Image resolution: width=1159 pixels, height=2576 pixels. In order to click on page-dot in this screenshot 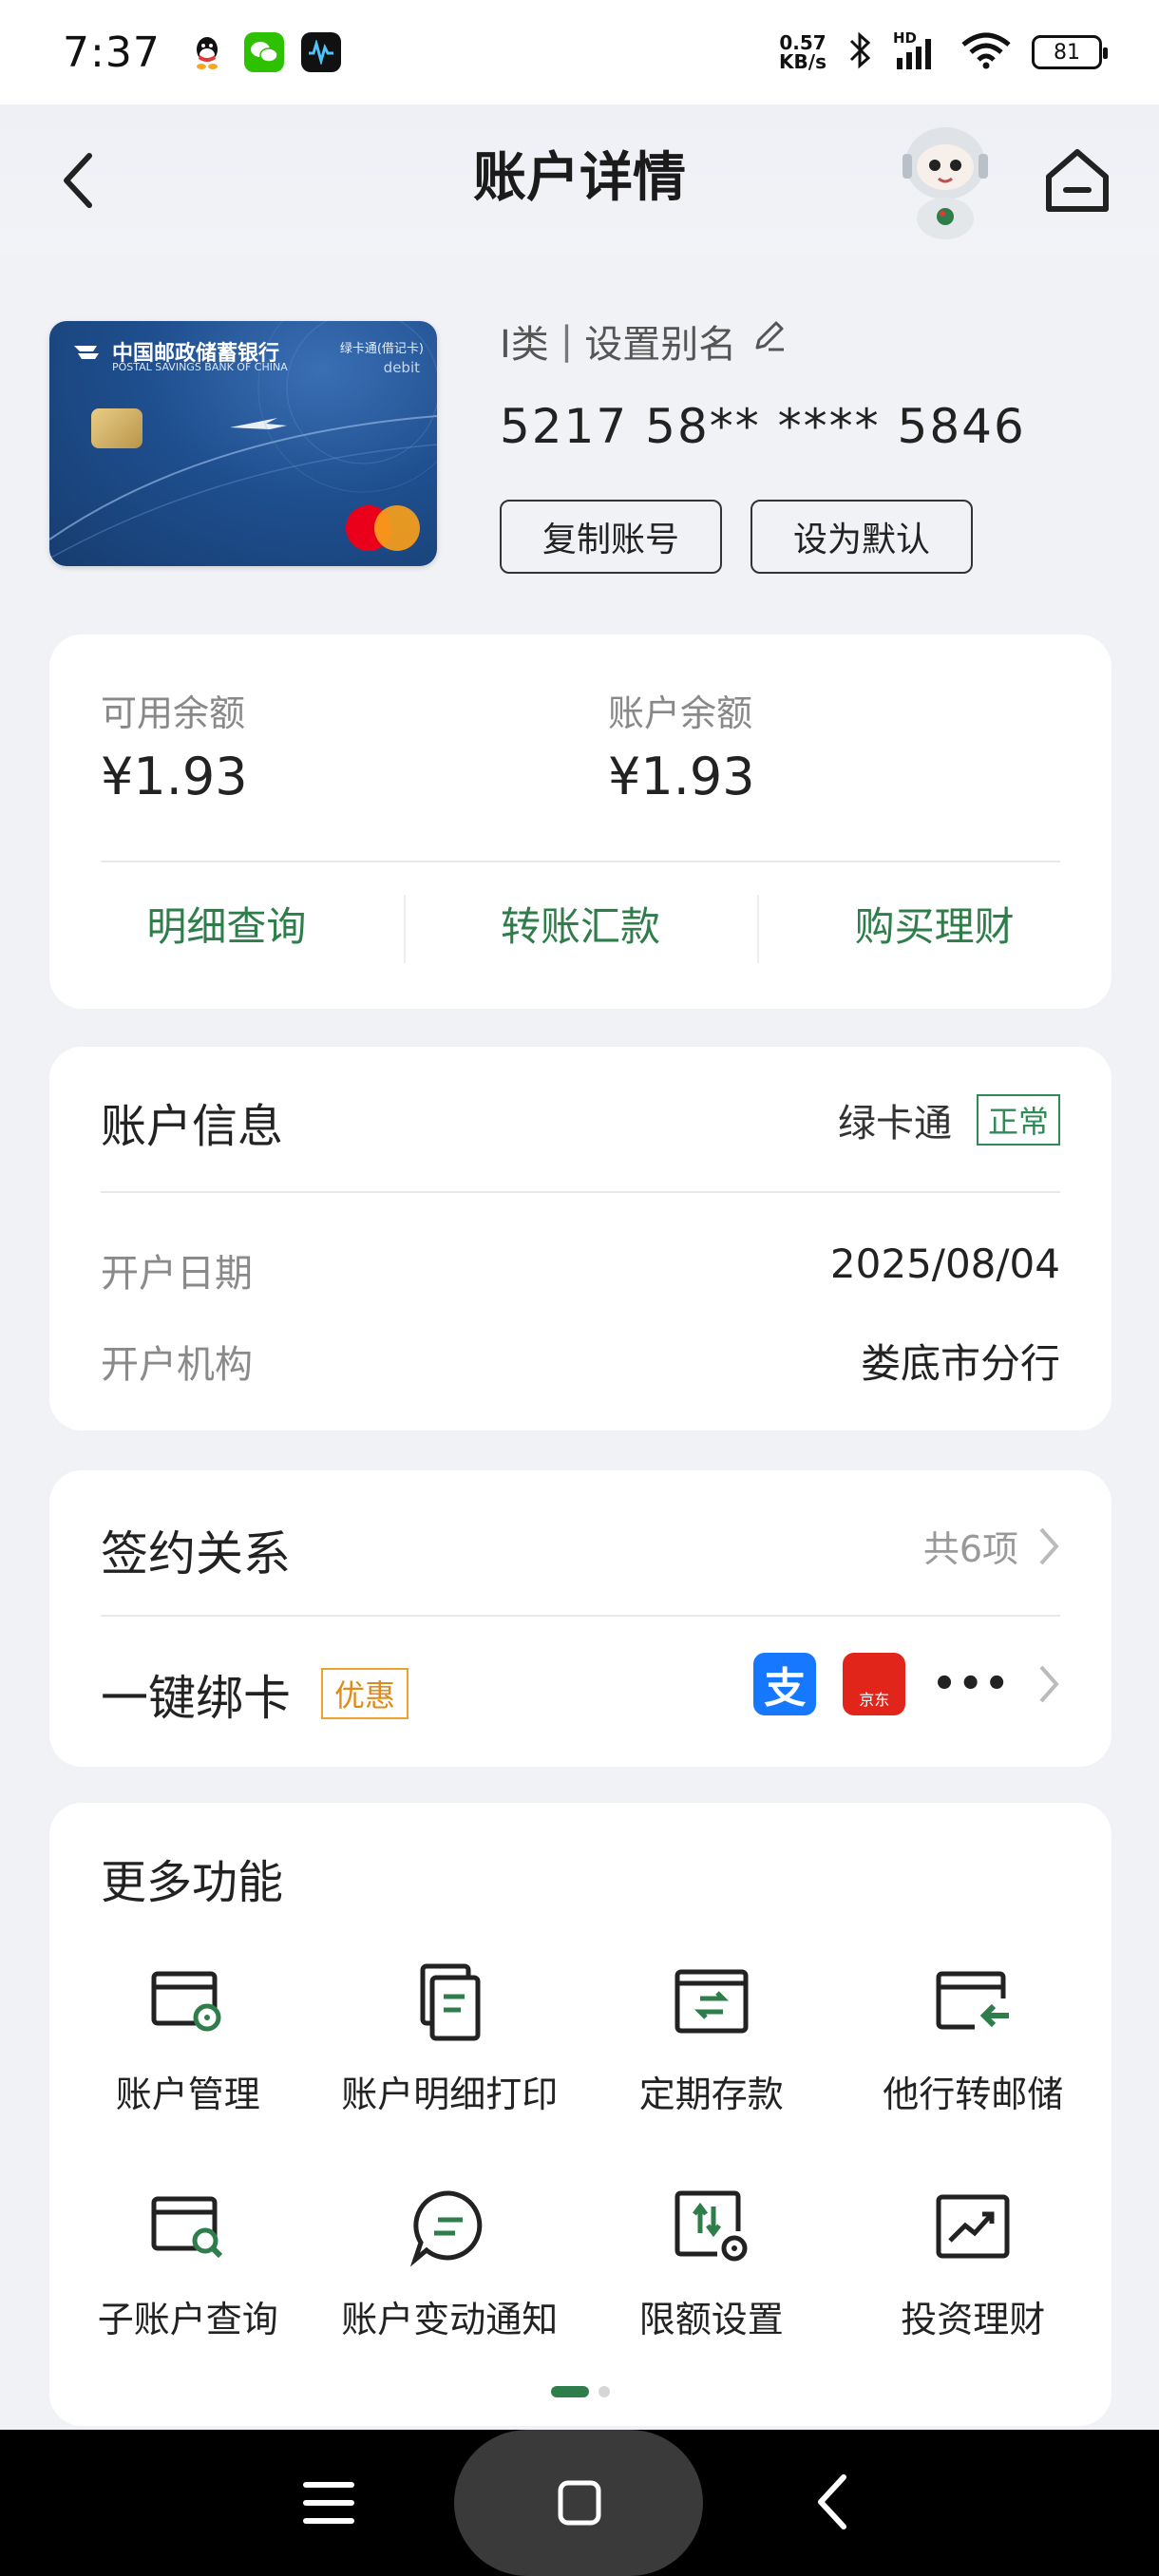, I will do `click(604, 2391)`.